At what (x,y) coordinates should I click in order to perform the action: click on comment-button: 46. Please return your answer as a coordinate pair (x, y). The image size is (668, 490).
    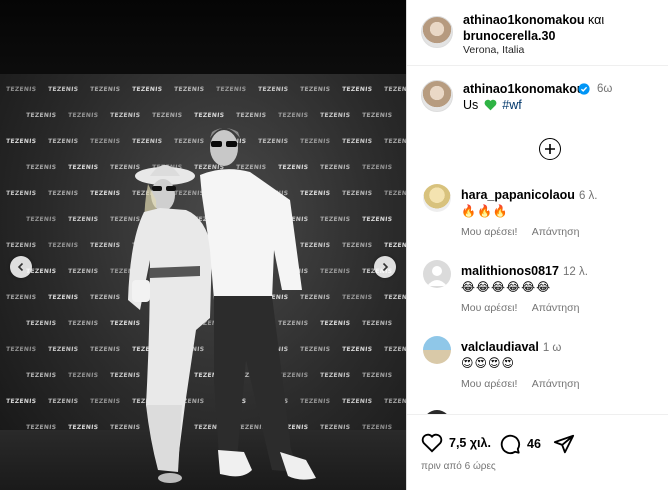
    Looking at the image, I should click on (520, 444).